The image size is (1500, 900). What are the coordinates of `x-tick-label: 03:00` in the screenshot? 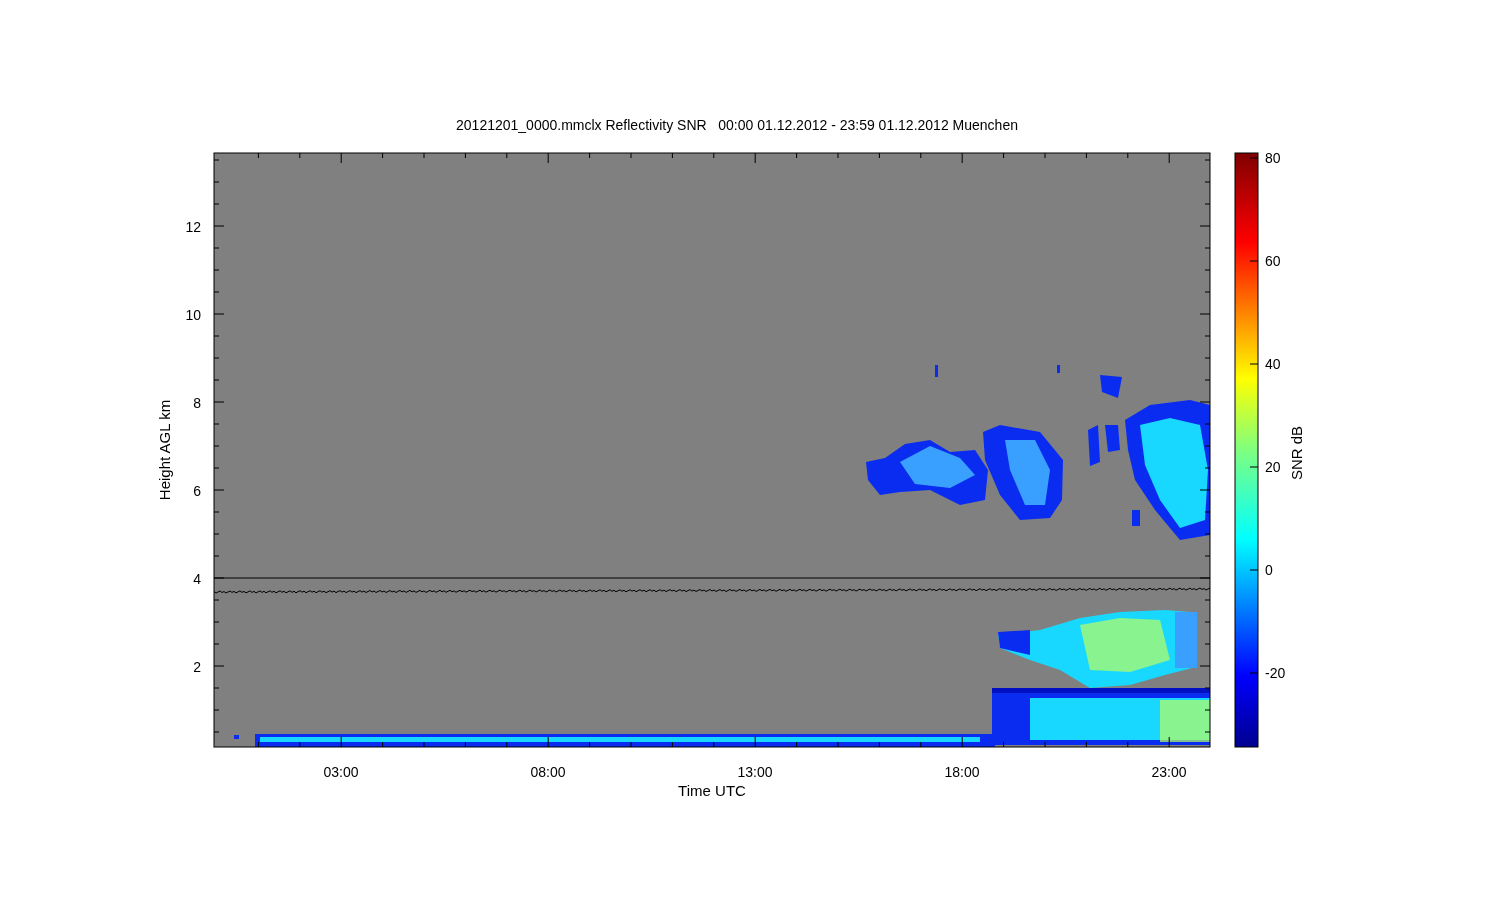 It's located at (341, 772).